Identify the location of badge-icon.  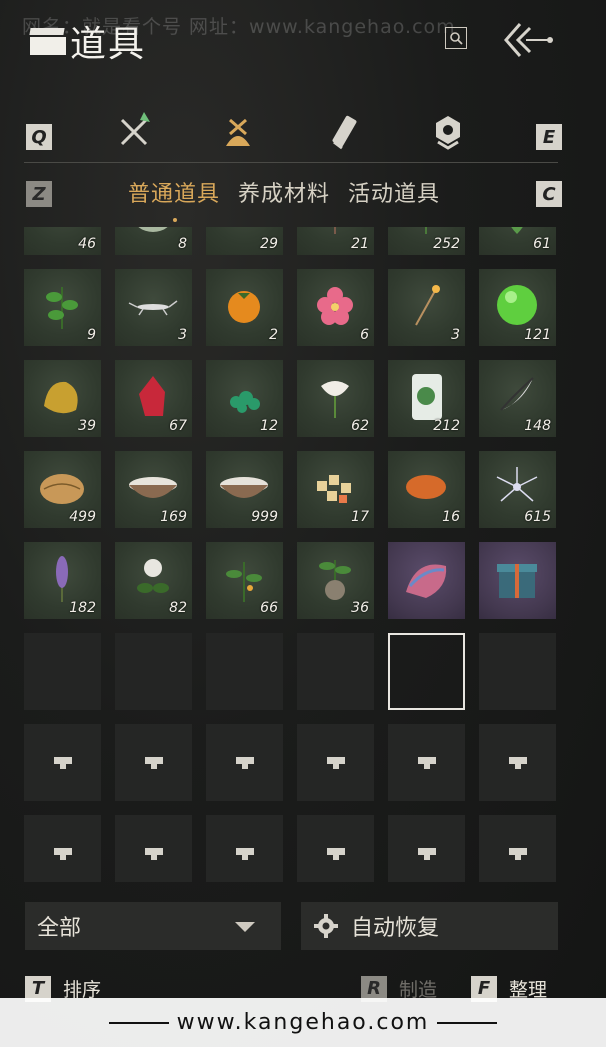
(448, 133).